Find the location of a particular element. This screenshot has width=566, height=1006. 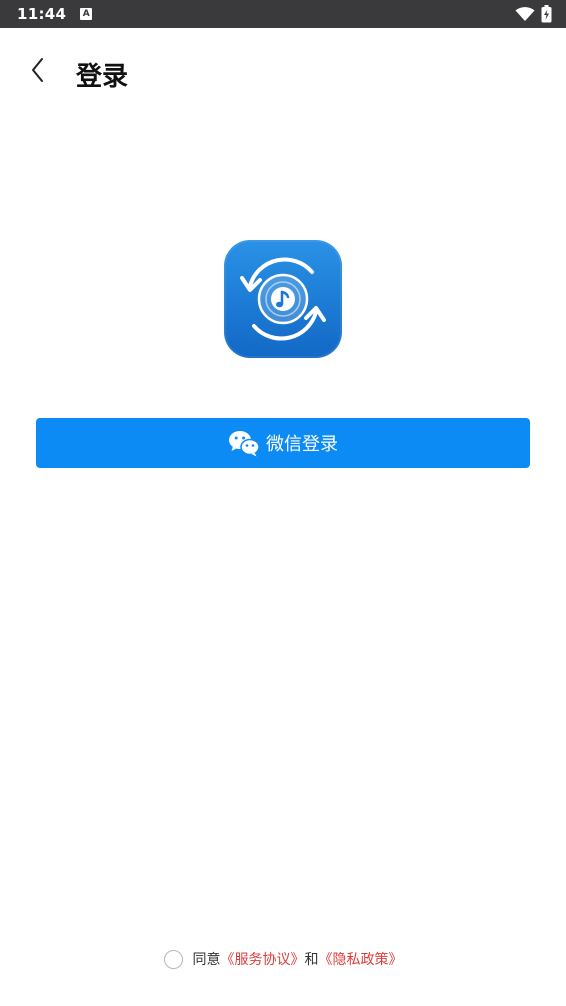

music-sync-app-icon is located at coordinates (283, 299).